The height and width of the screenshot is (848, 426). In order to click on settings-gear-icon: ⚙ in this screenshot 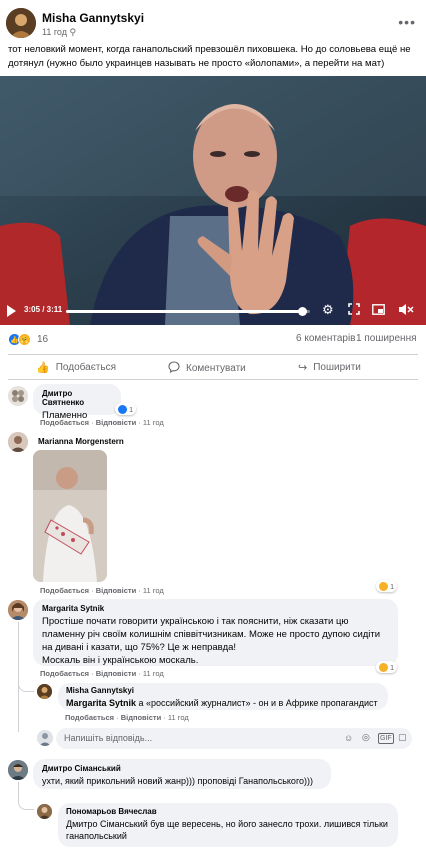, I will do `click(328, 310)`.